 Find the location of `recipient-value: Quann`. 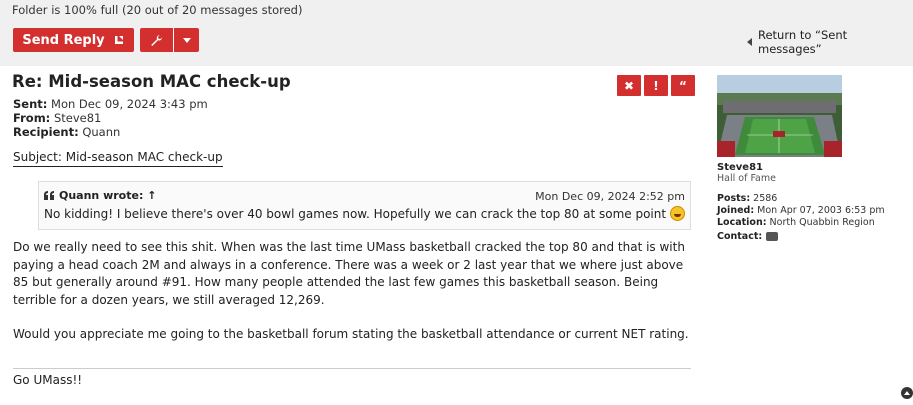

recipient-value: Quann is located at coordinates (101, 132).